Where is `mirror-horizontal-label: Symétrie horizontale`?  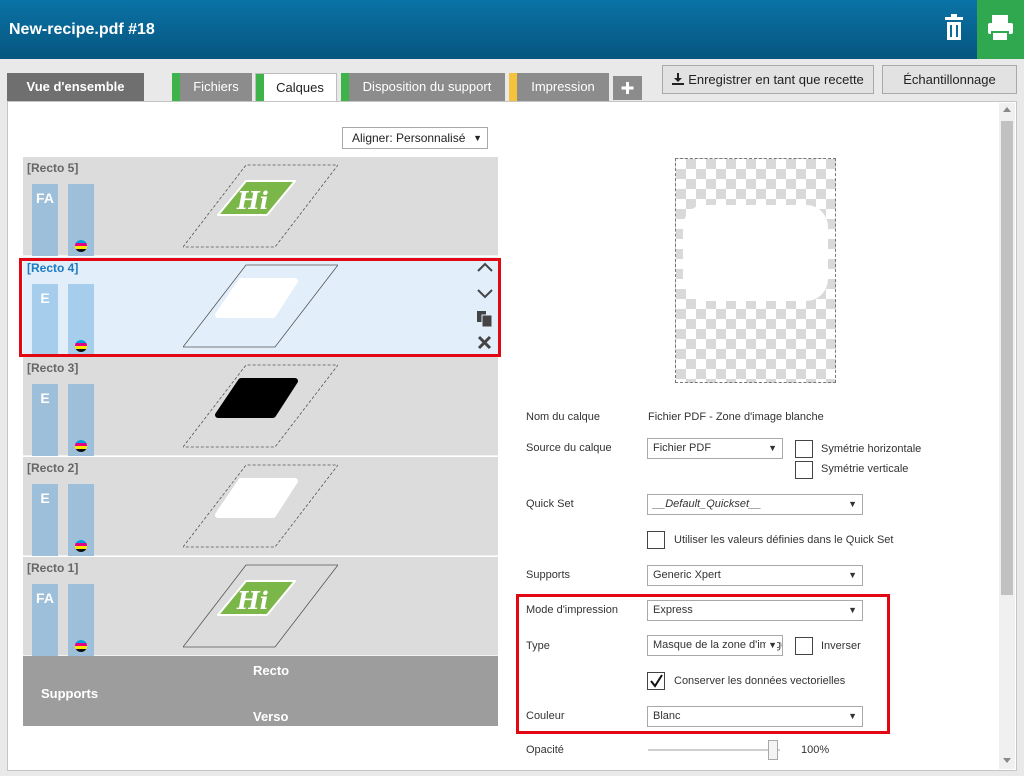
mirror-horizontal-label: Symétrie horizontale is located at coordinates (871, 449).